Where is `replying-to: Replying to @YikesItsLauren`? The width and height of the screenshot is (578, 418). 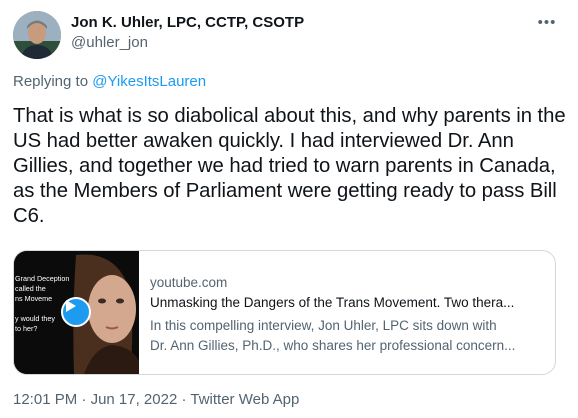 replying-to: Replying to @YikesItsLauren is located at coordinates (109, 82).